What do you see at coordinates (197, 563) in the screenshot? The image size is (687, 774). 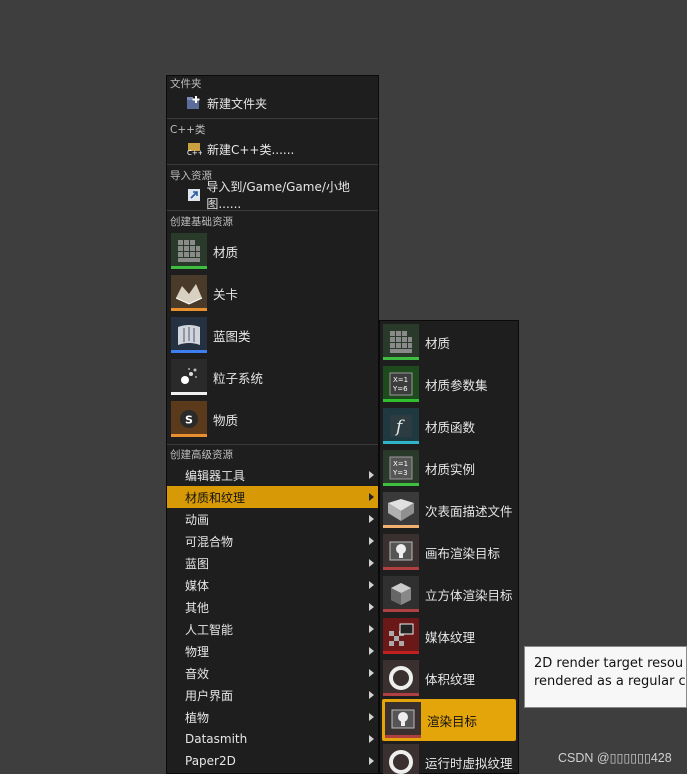 I see `submenu-label: 蓝图` at bounding box center [197, 563].